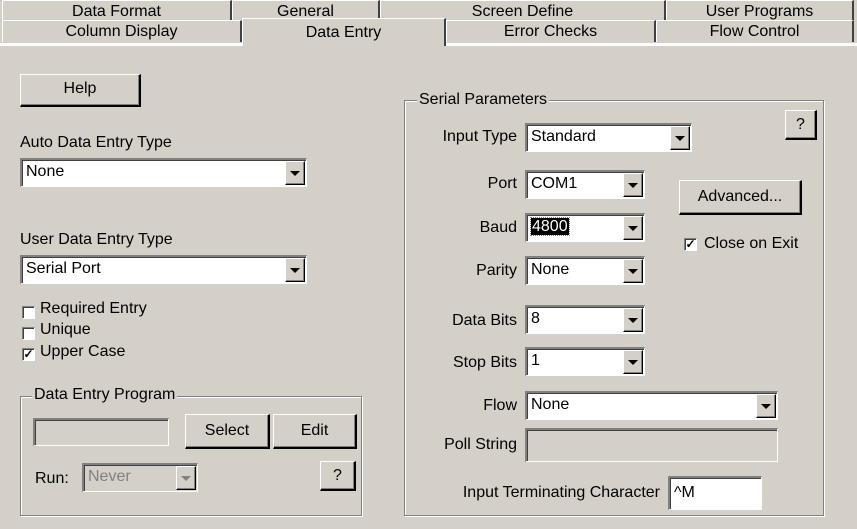 The height and width of the screenshot is (529, 857). Describe the element at coordinates (550, 269) in the screenshot. I see `parity-value: None` at that location.